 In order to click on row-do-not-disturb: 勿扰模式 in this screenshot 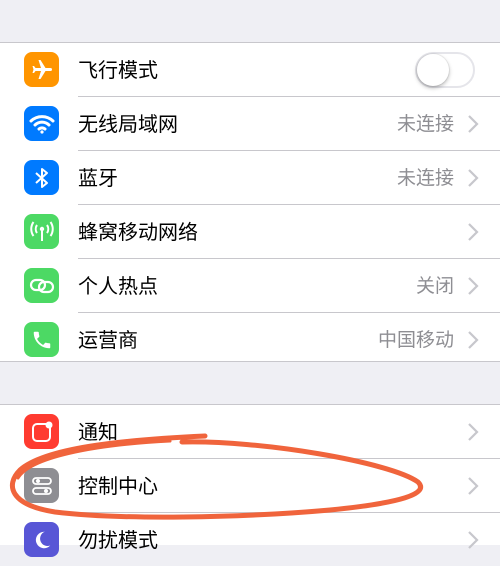, I will do `click(250, 539)`.